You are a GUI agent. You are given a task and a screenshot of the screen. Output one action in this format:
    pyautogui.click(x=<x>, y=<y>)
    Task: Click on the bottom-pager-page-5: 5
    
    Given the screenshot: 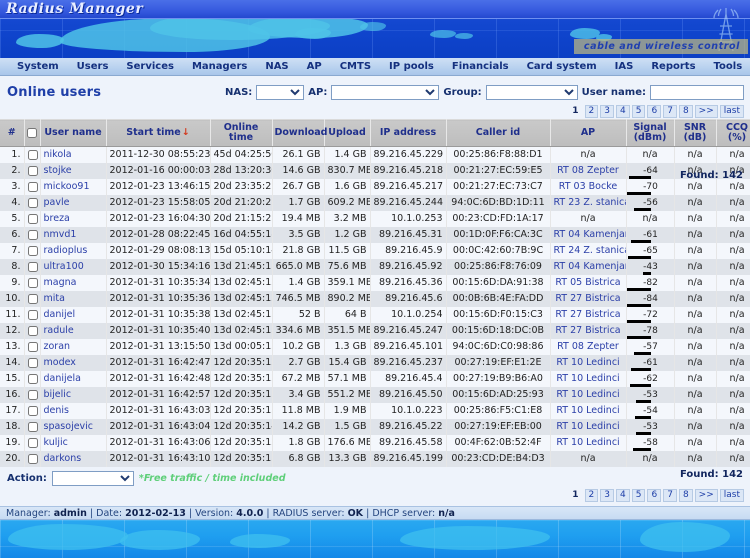 What is the action you would take?
    pyautogui.click(x=638, y=495)
    